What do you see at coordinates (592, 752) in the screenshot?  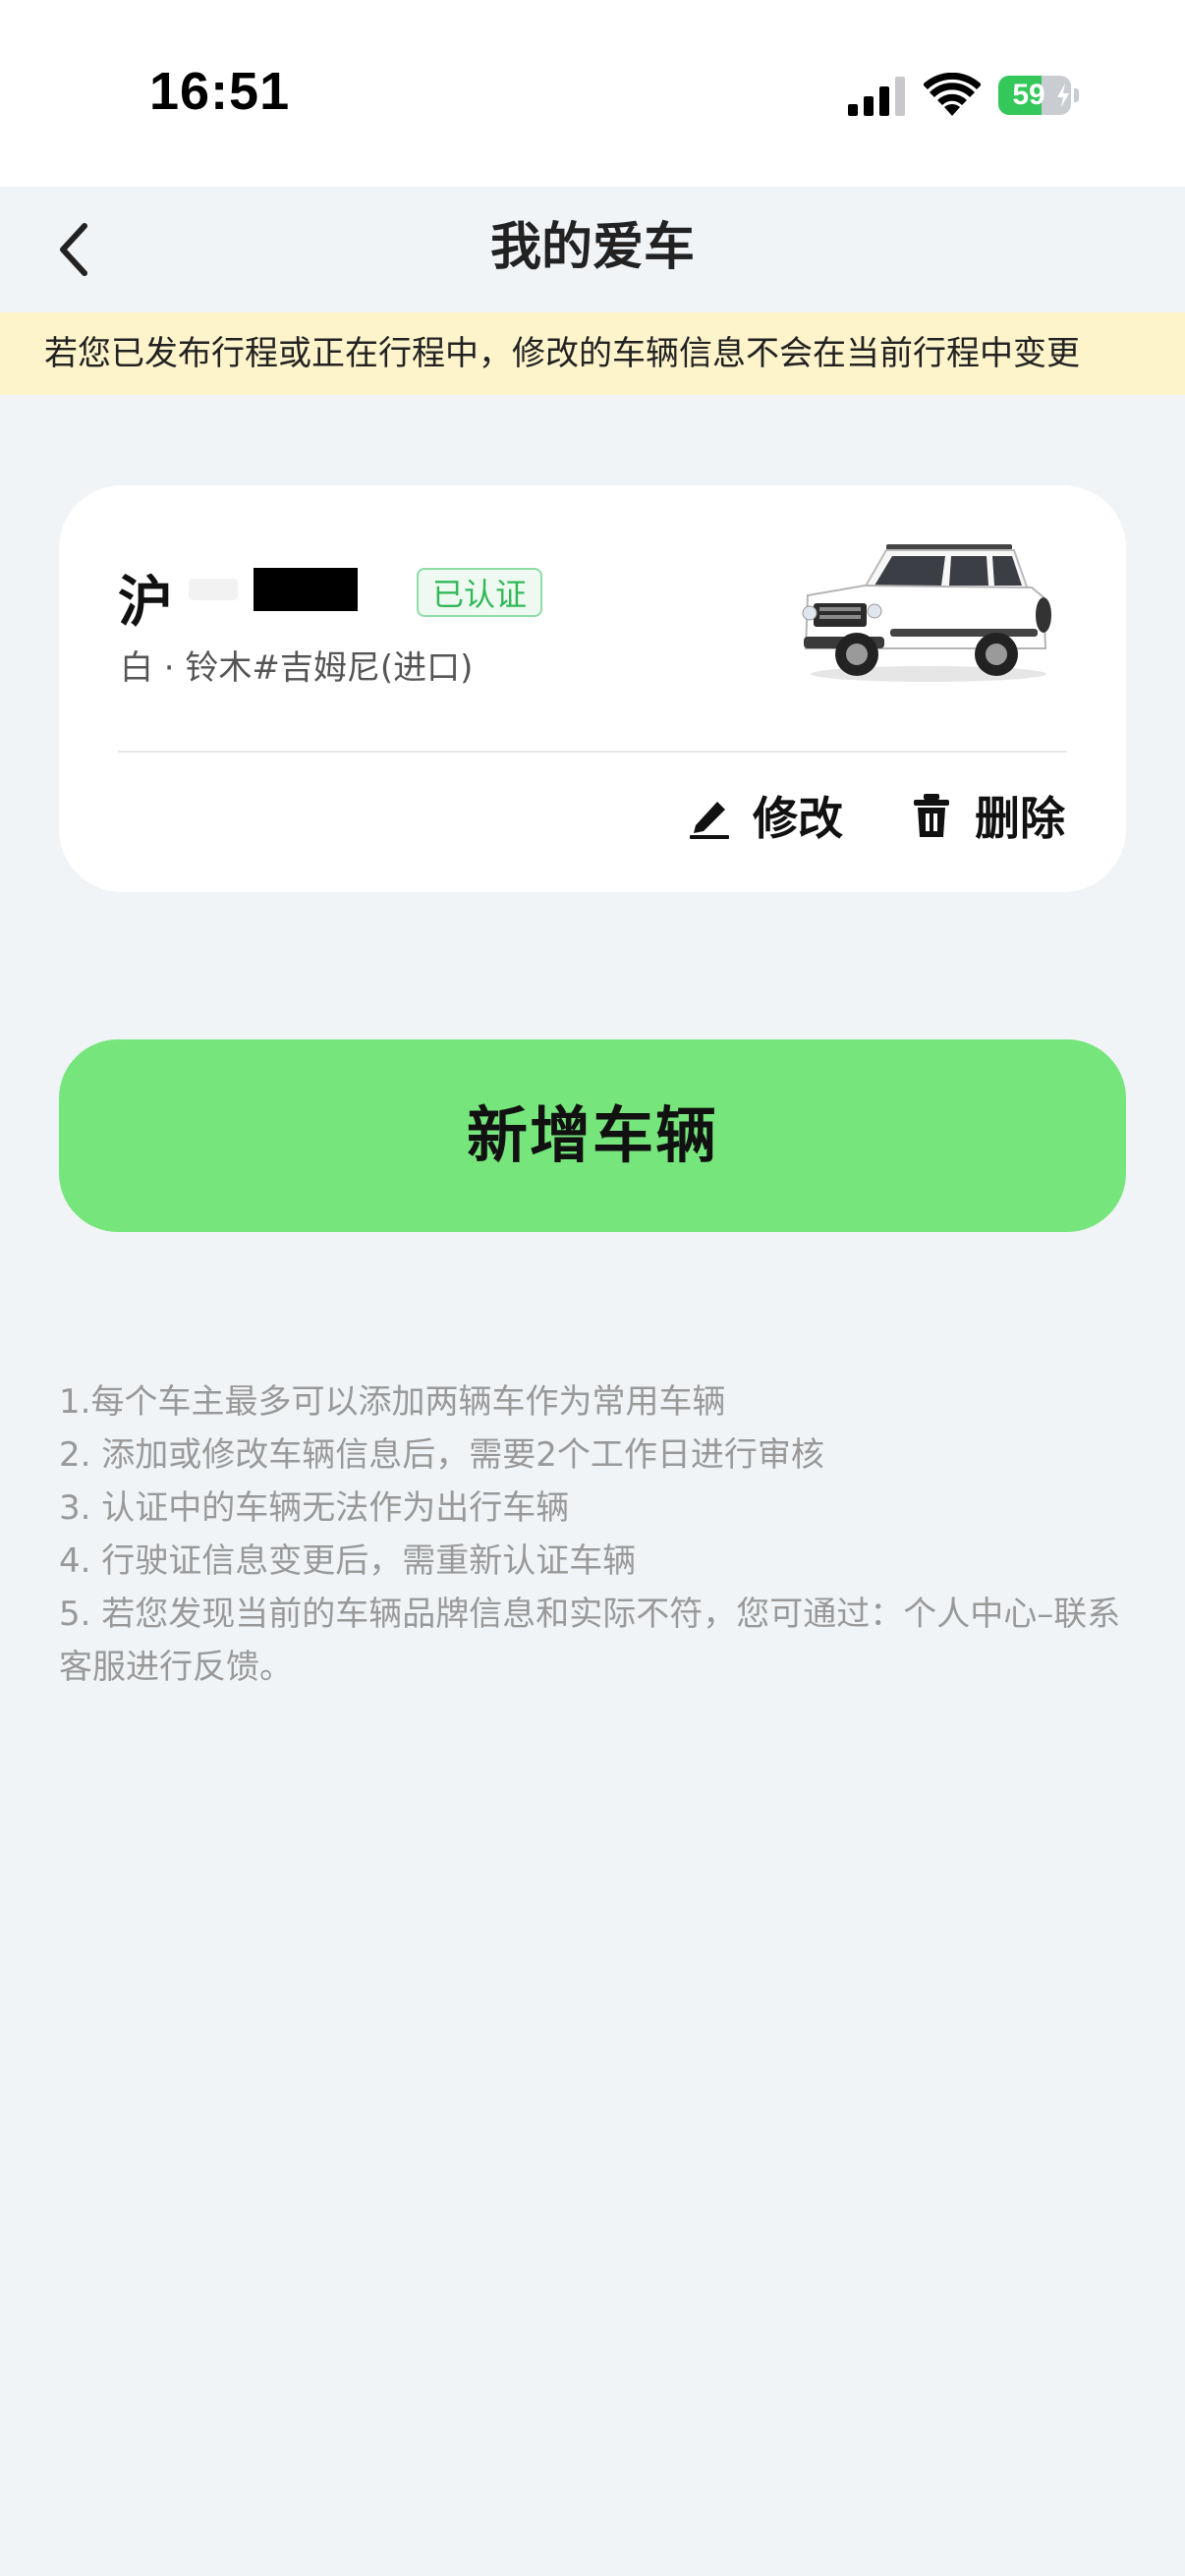 I see `card-divider` at bounding box center [592, 752].